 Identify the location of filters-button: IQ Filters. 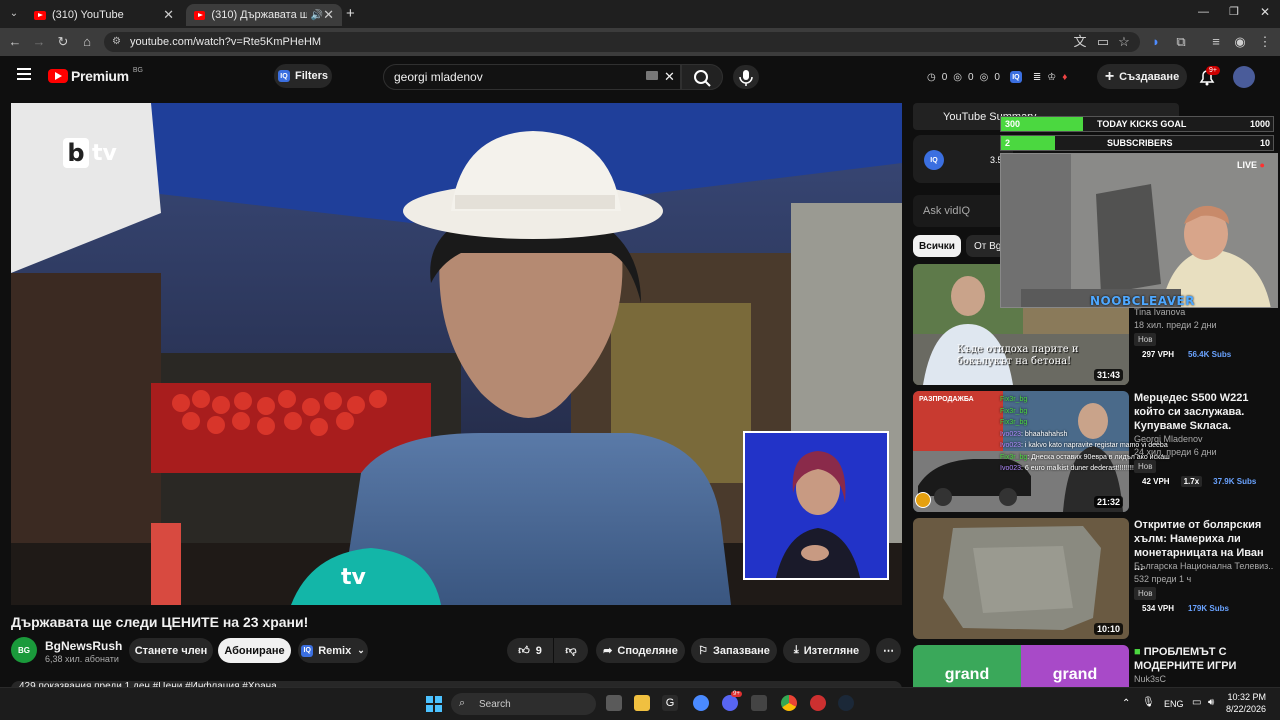
(303, 76).